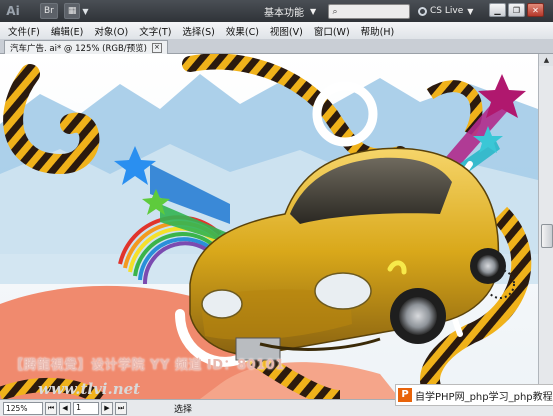 Image resolution: width=553 pixels, height=416 pixels. I want to click on status-text: 选择, so click(183, 410).